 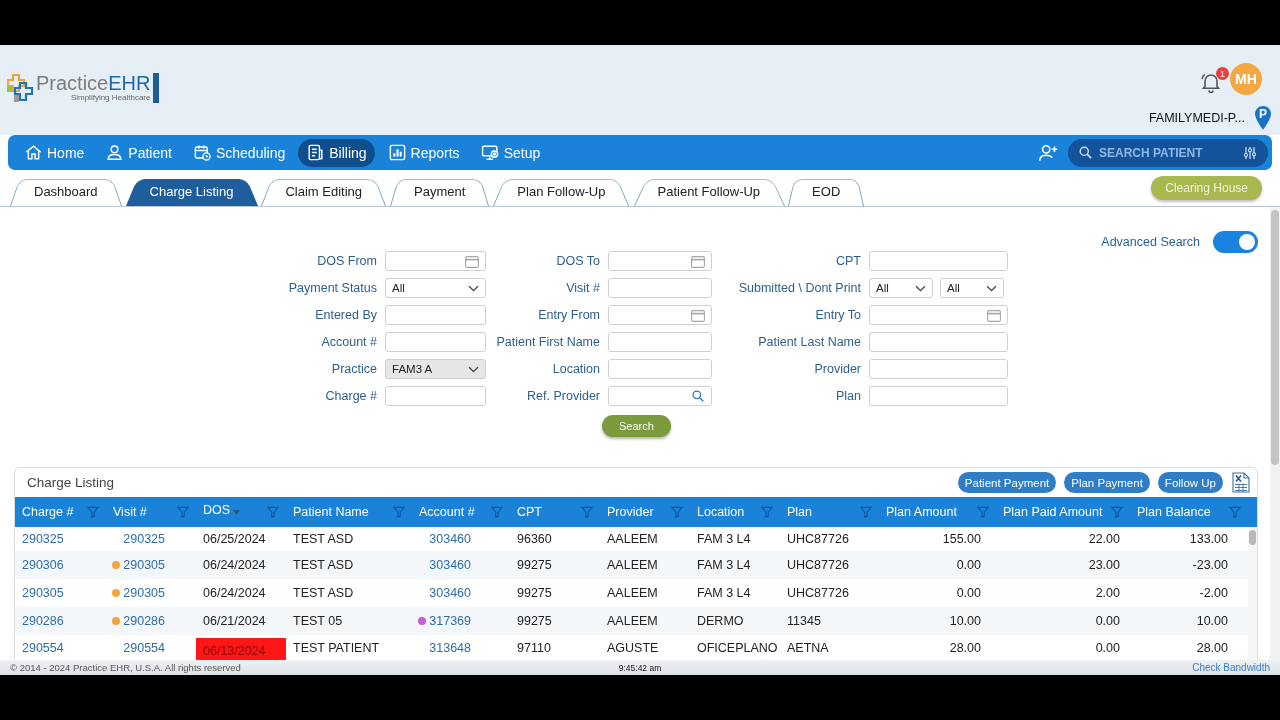 What do you see at coordinates (43, 593) in the screenshot?
I see `charge-number-link: 290305` at bounding box center [43, 593].